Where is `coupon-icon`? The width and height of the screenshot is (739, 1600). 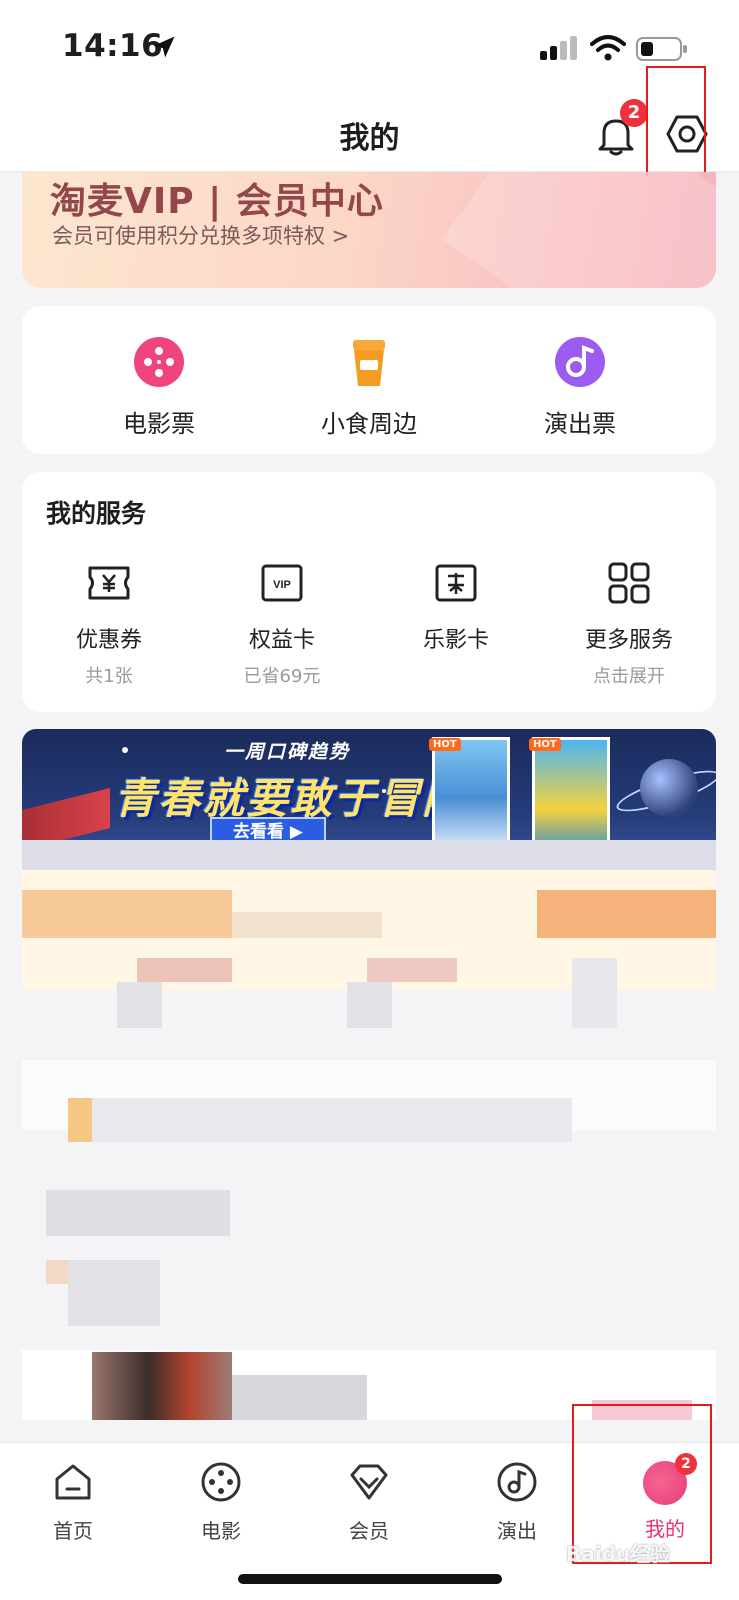
coupon-icon is located at coordinates (109, 583).